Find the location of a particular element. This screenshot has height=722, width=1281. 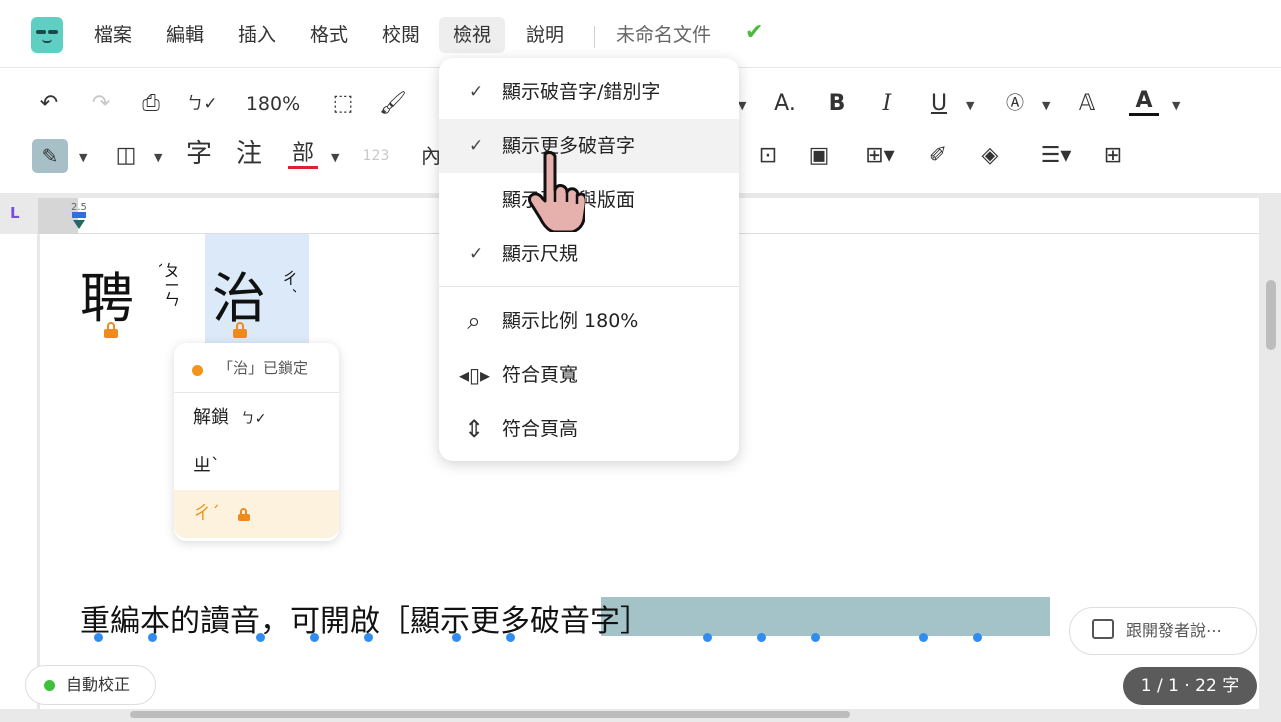

first-line-marker is located at coordinates (79, 224).